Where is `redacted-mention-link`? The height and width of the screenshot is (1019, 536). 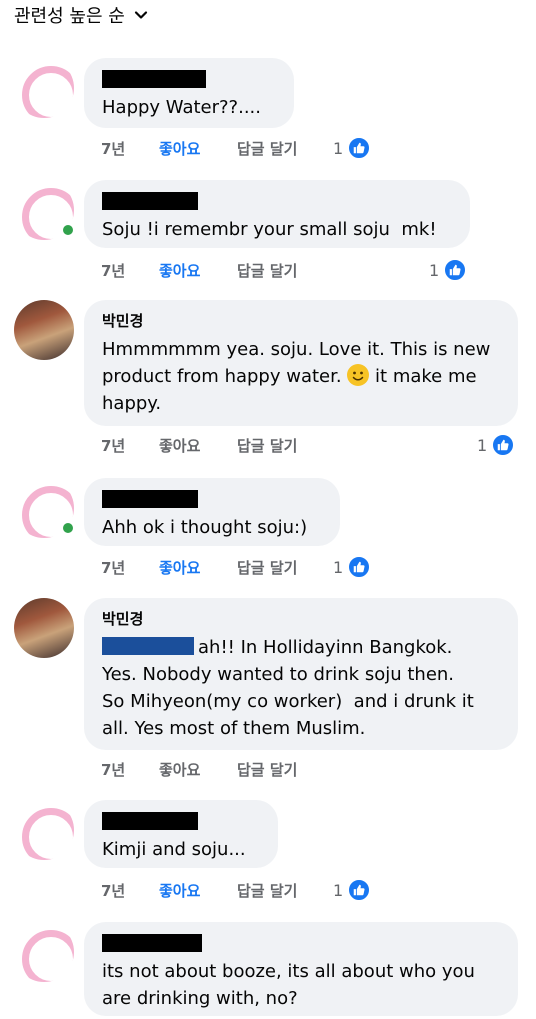
redacted-mention-link is located at coordinates (148, 646).